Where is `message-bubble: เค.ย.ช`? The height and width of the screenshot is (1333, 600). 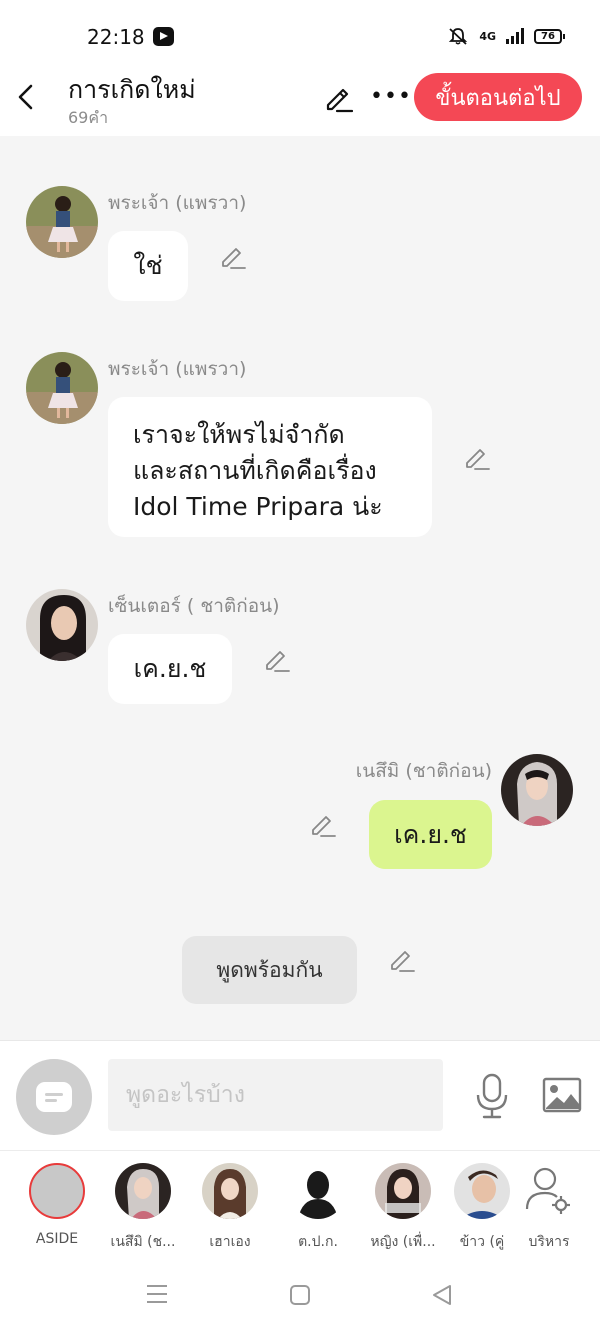 message-bubble: เค.ย.ช is located at coordinates (170, 669).